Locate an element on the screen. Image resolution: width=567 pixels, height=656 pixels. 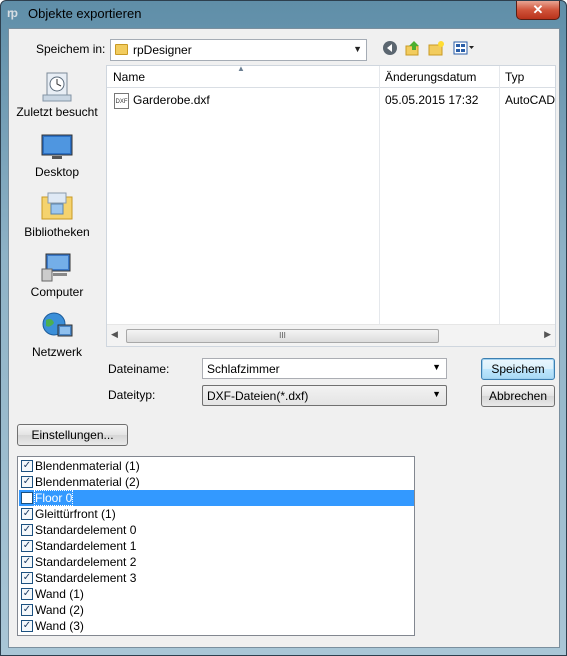
checklist-item: ✓ Wand (1) is located at coordinates (216, 594).